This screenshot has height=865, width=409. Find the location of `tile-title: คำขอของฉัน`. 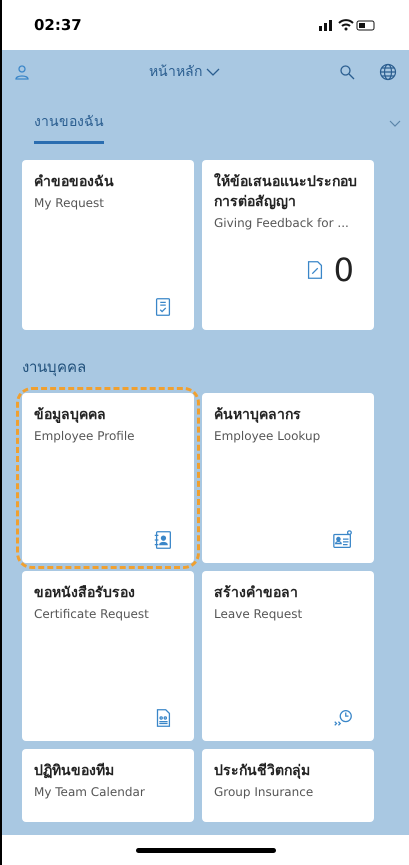

tile-title: คำขอของฉัน is located at coordinates (74, 182).